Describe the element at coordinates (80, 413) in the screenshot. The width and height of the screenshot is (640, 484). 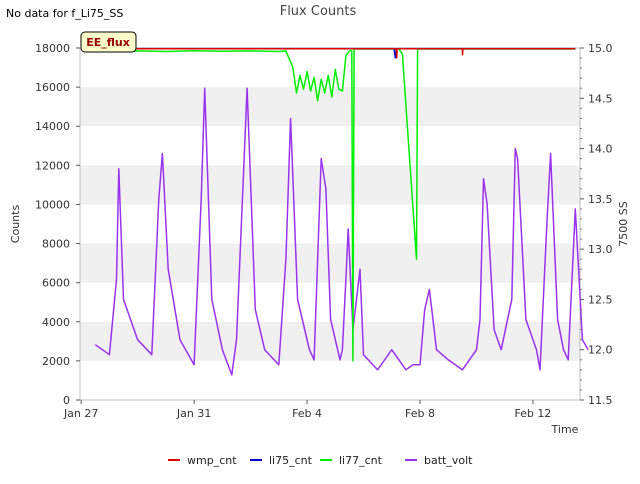
I see `x-tick-label: Jan 27` at that location.